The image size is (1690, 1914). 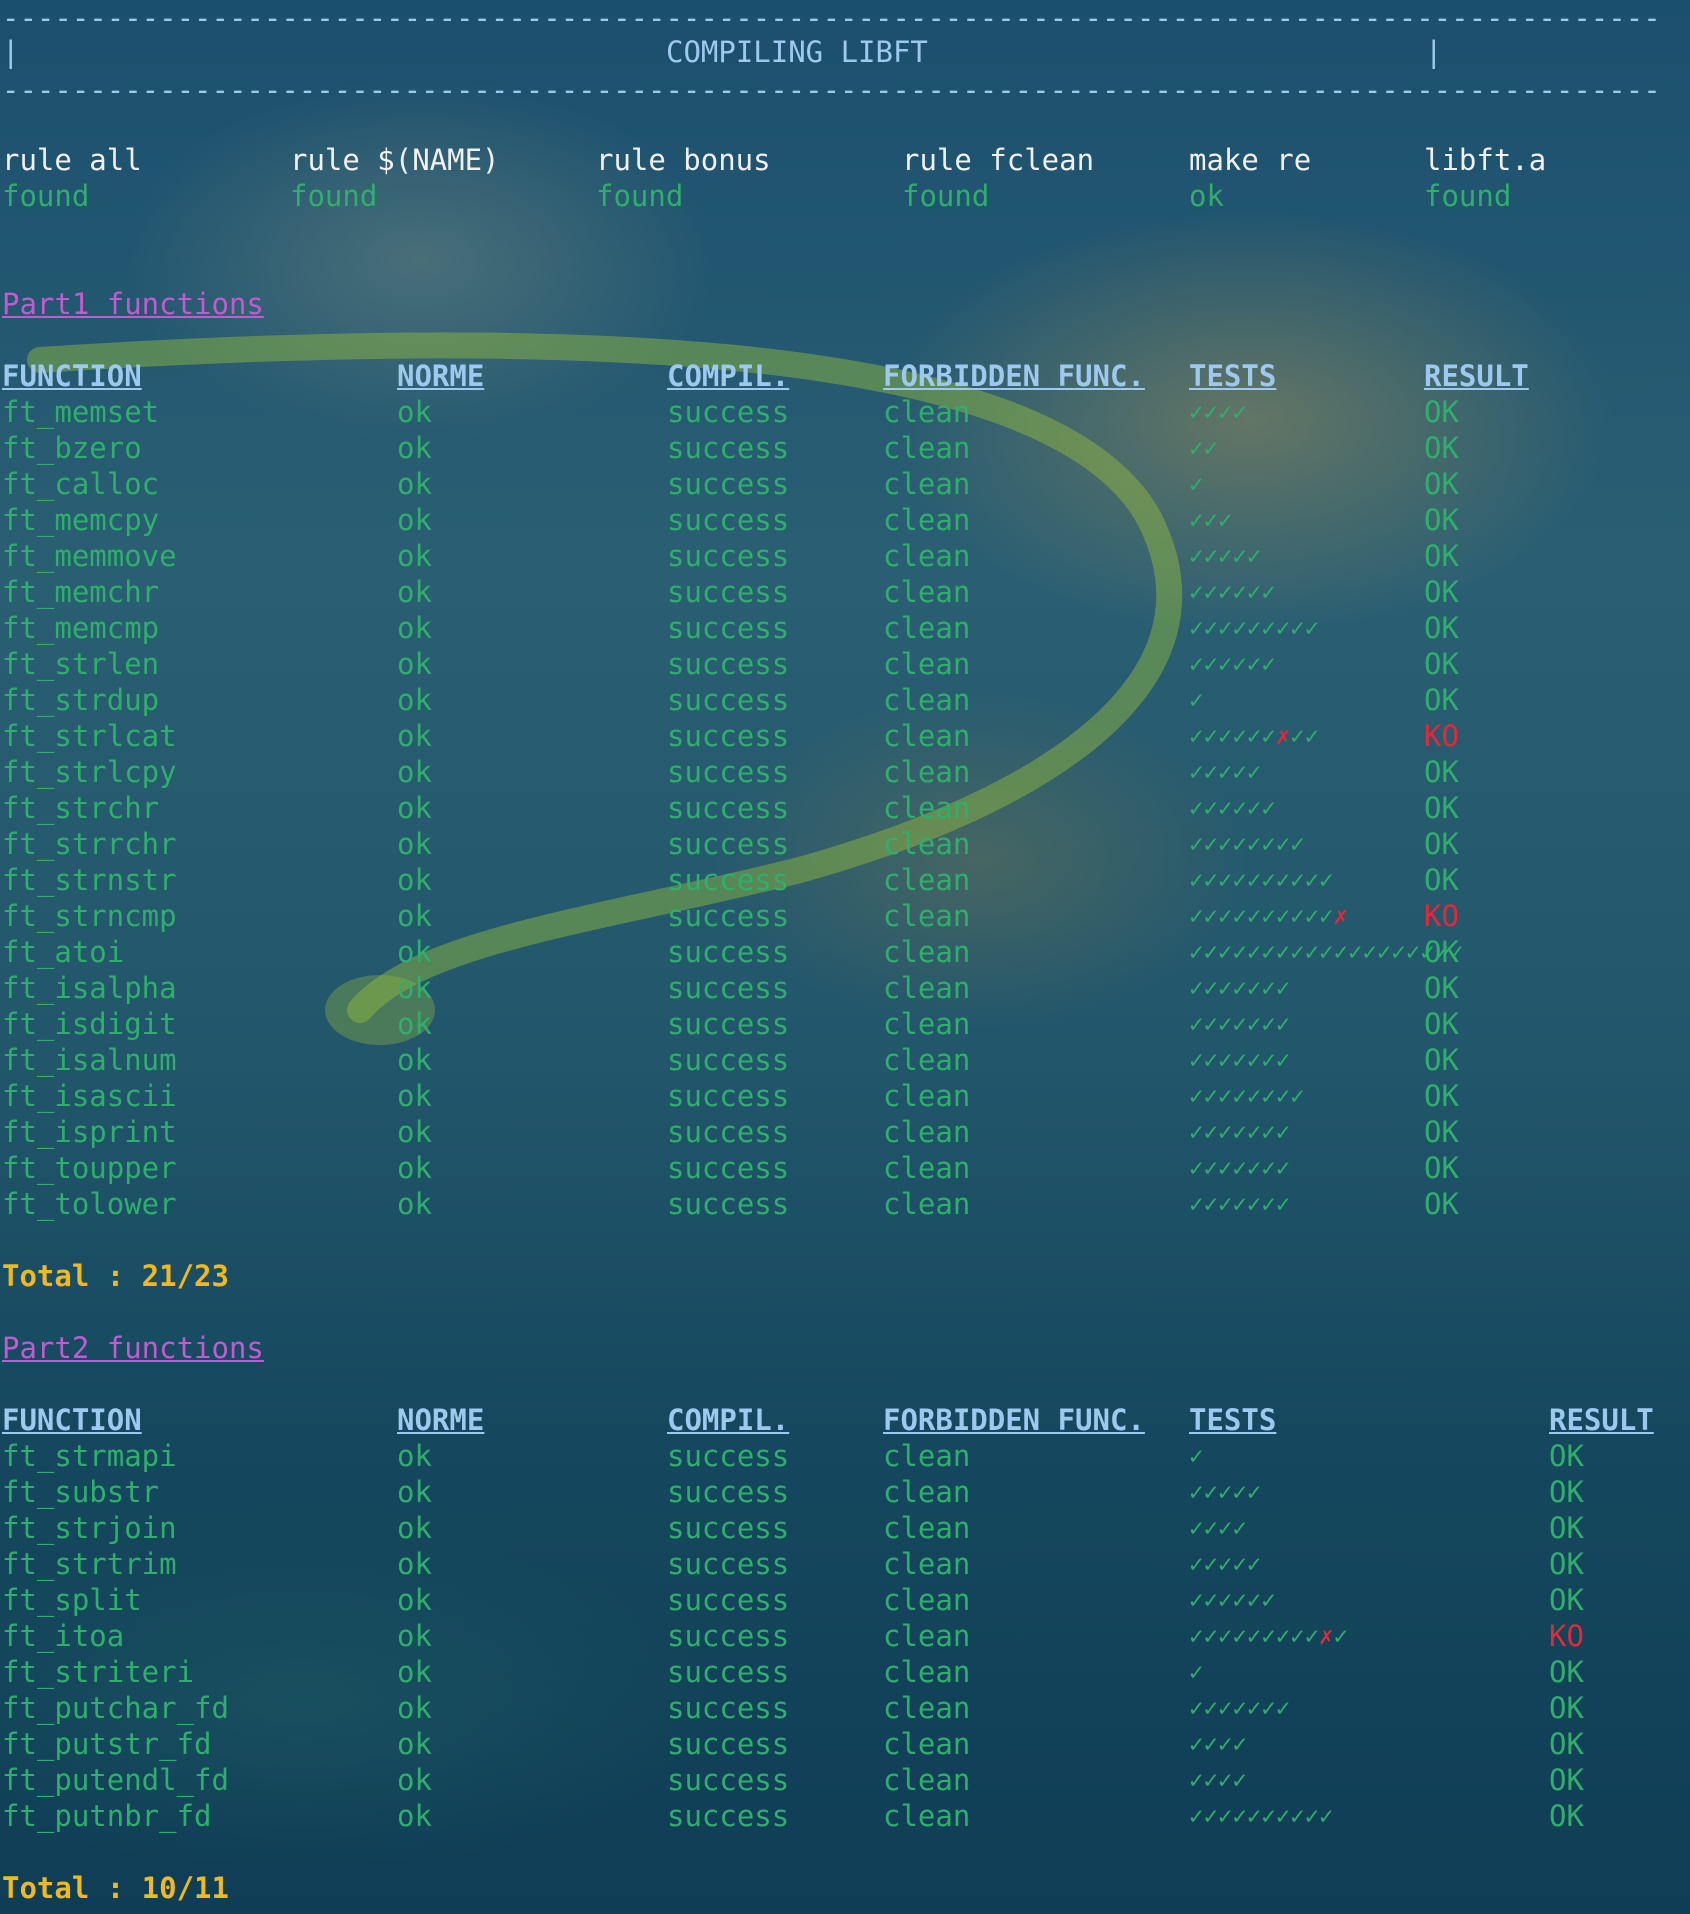 I want to click on tests-marks: ✓✓✓✓✓✓✗✓✓, so click(x=1254, y=736).